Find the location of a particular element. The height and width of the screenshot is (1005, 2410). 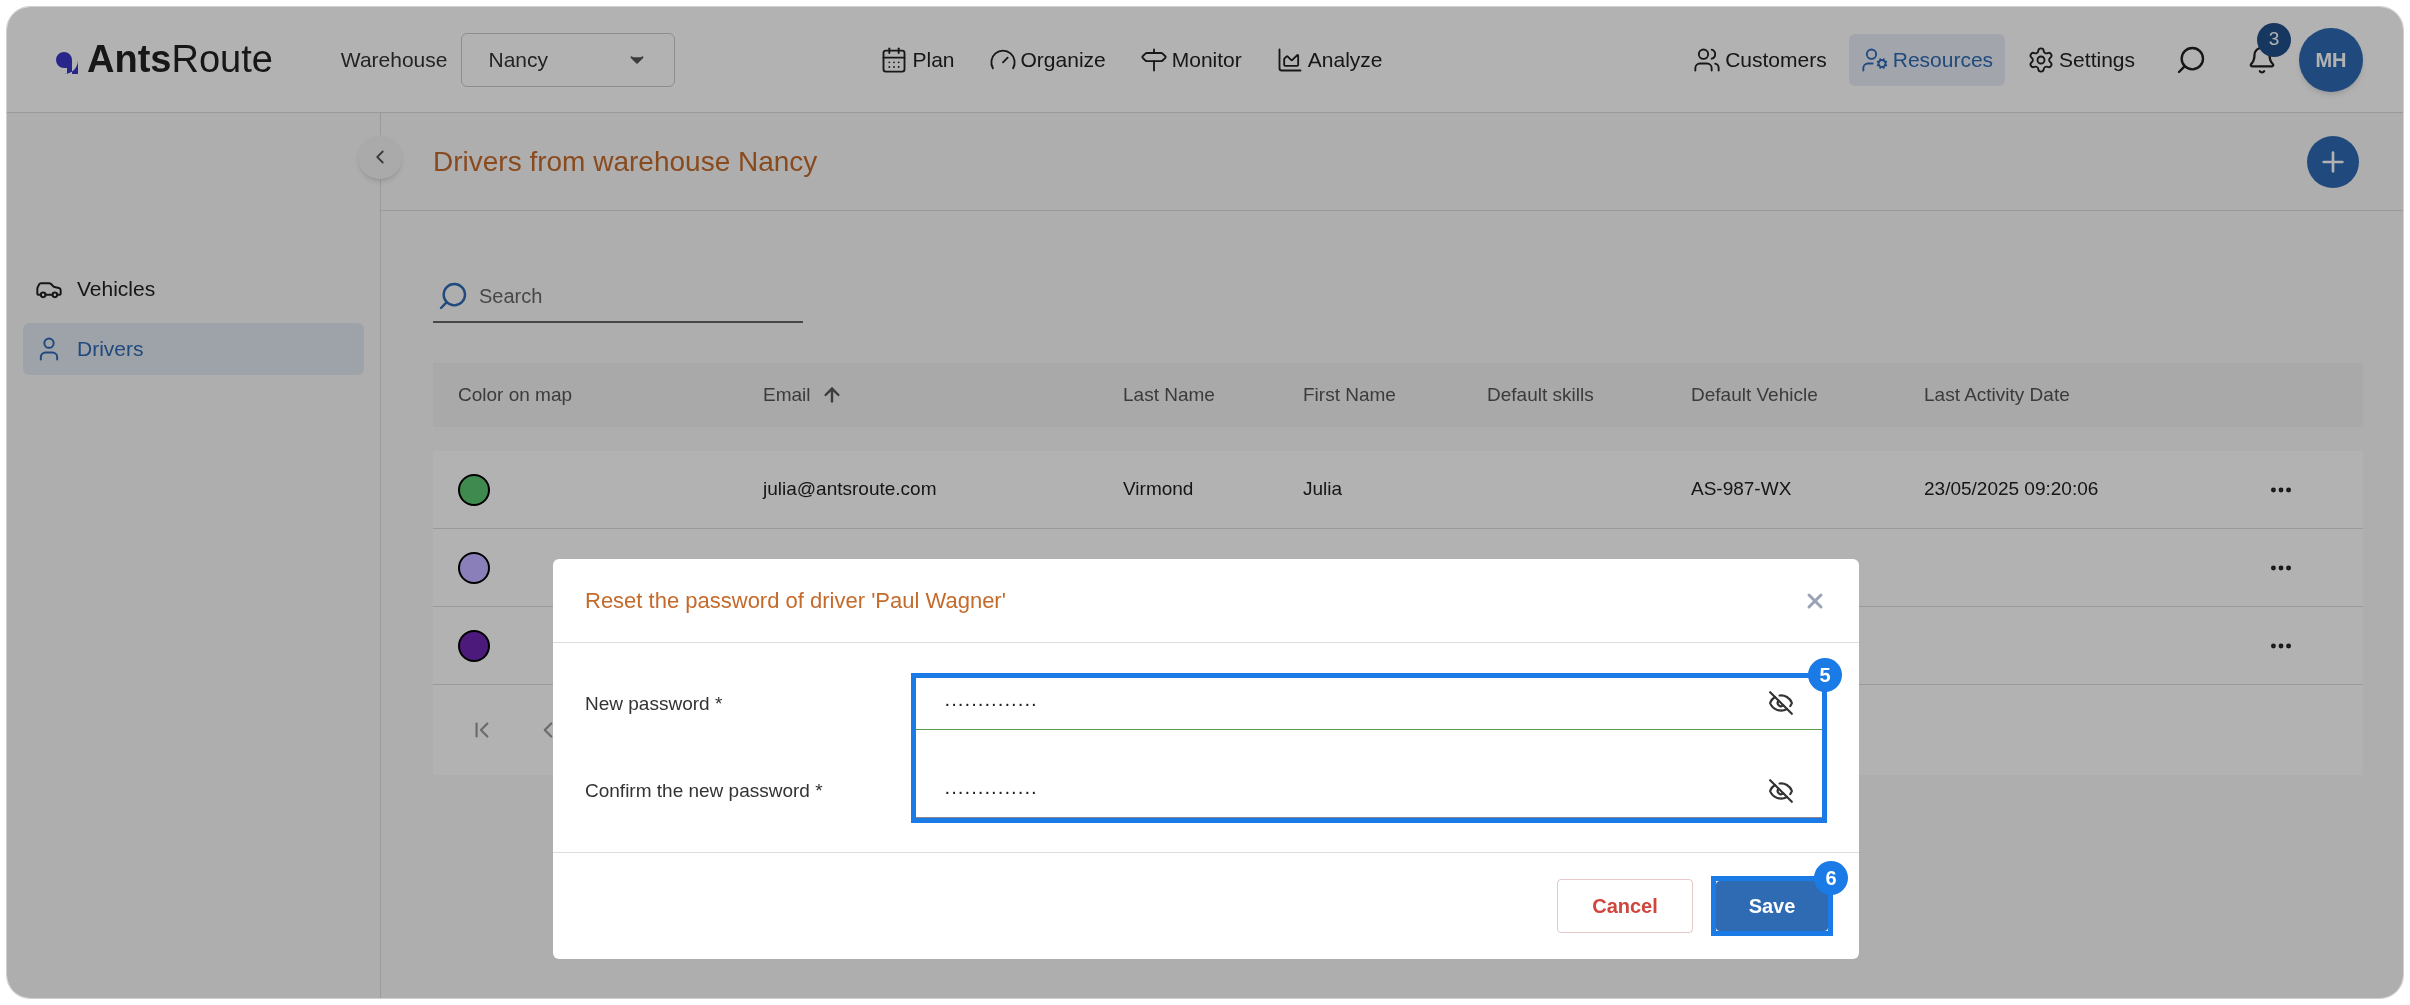

field-label: New password * is located at coordinates (654, 704).